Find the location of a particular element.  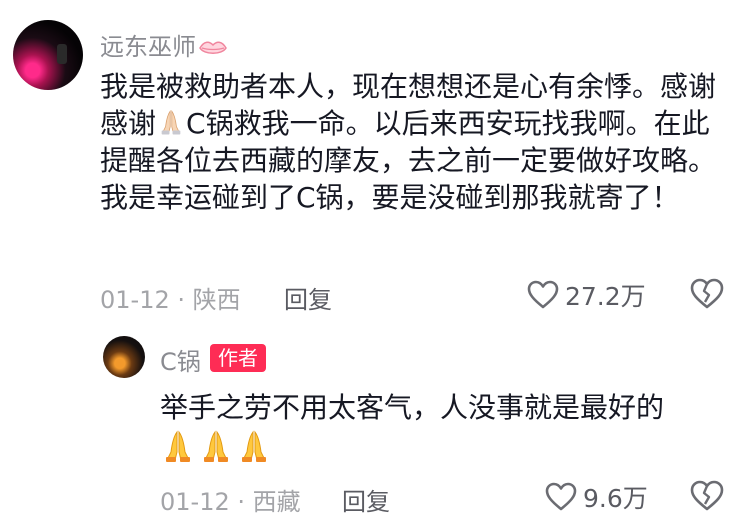

reply-meta: 01-12 · 西藏 is located at coordinates (230, 499).